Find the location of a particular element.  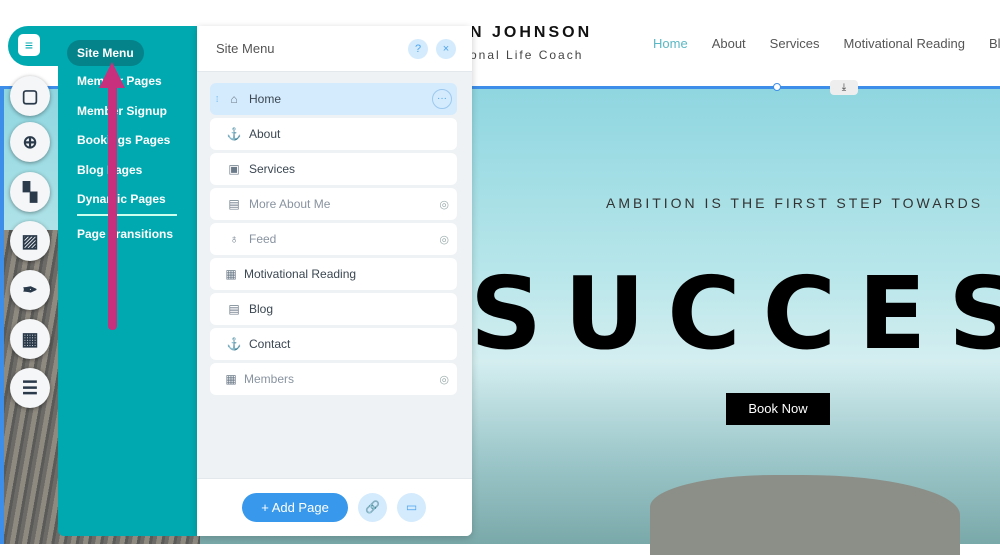

pages-icon: ≡ is located at coordinates (29, 45).